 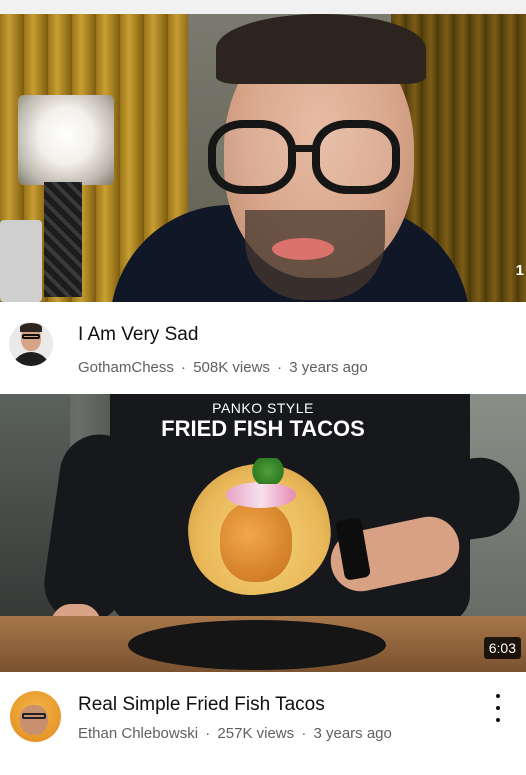 What do you see at coordinates (126, 367) in the screenshot?
I see `channel-name: GothamChess` at bounding box center [126, 367].